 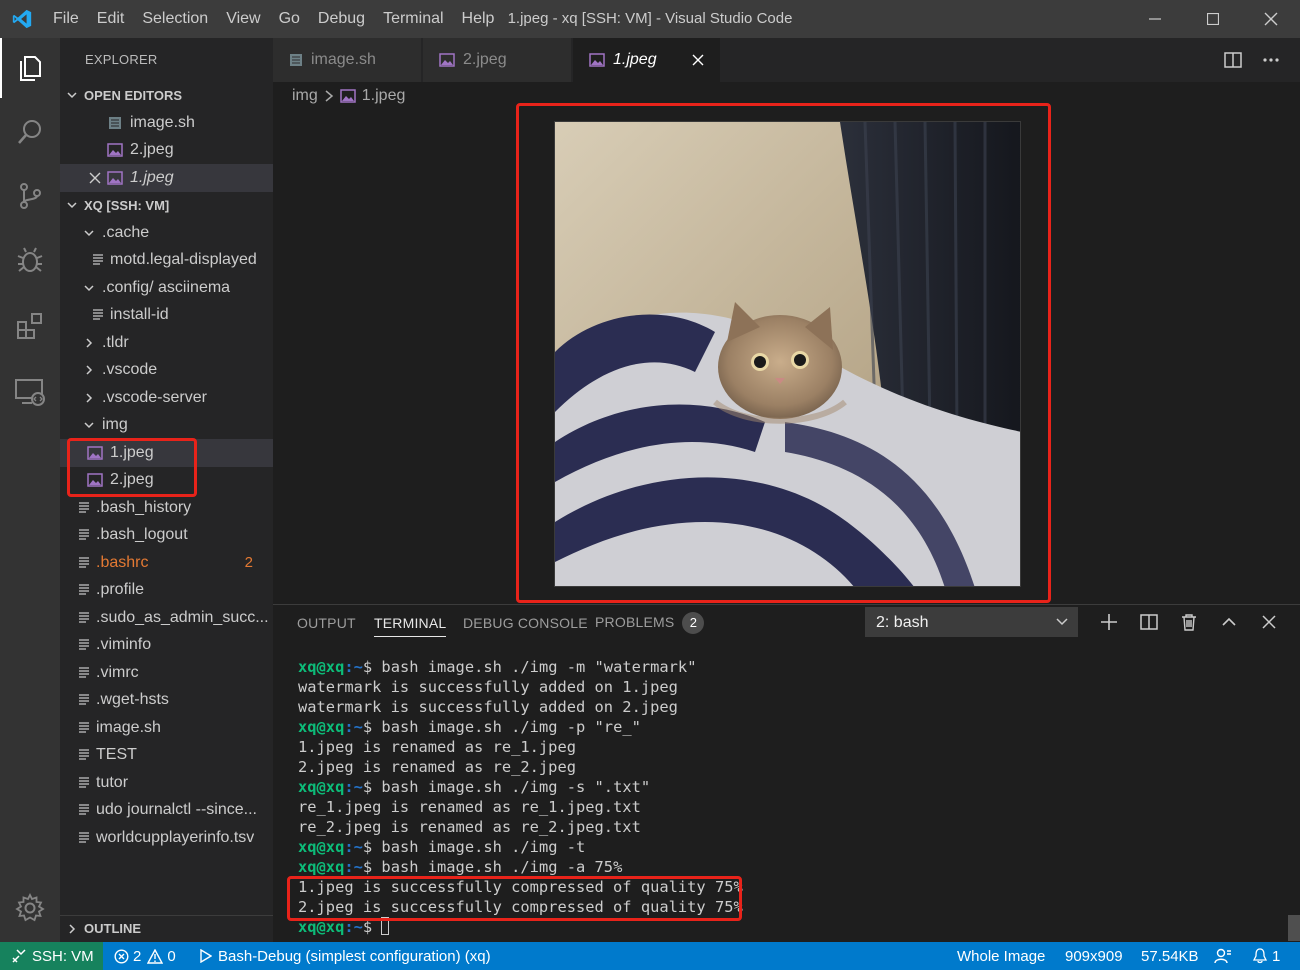 I want to click on breadcrumb-file: 1.jpeg, so click(x=384, y=96).